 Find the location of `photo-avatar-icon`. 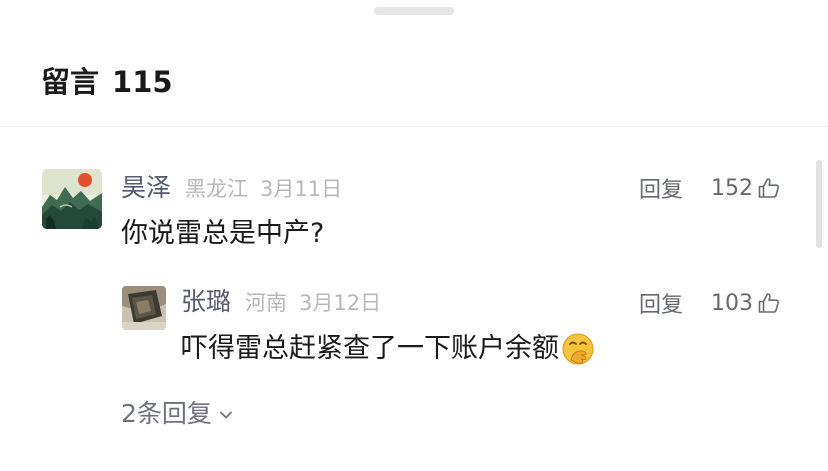

photo-avatar-icon is located at coordinates (144, 308).